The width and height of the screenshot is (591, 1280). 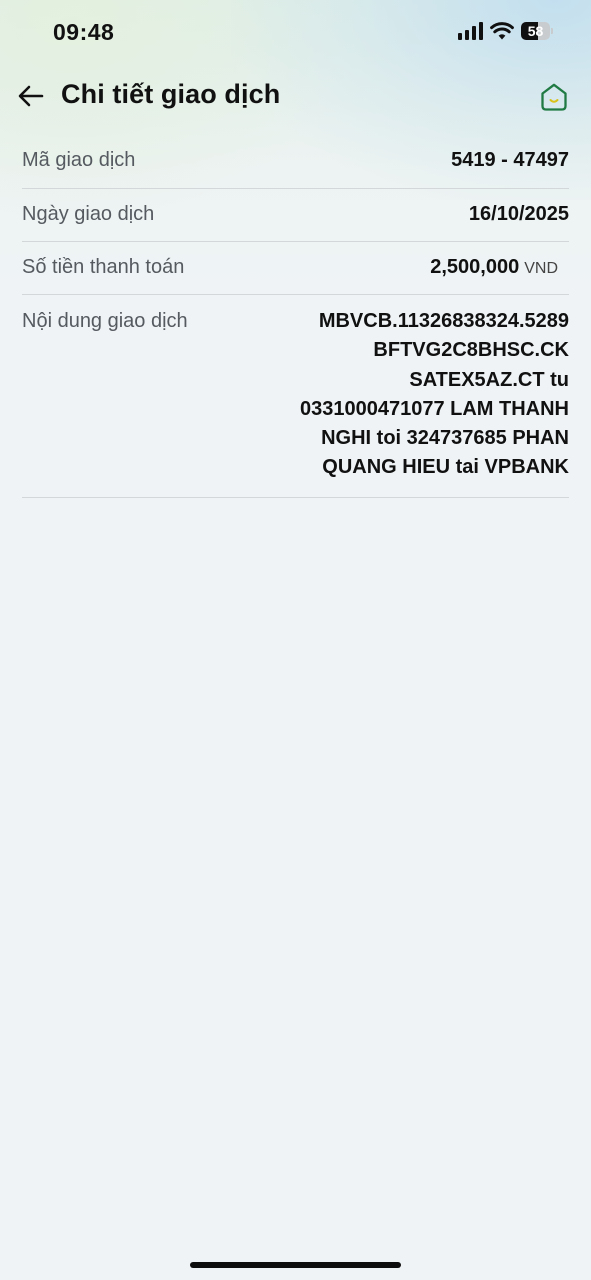 I want to click on detail-row-transaction-date: Ngày giao dịch 16/10/2025, so click(x=295, y=215).